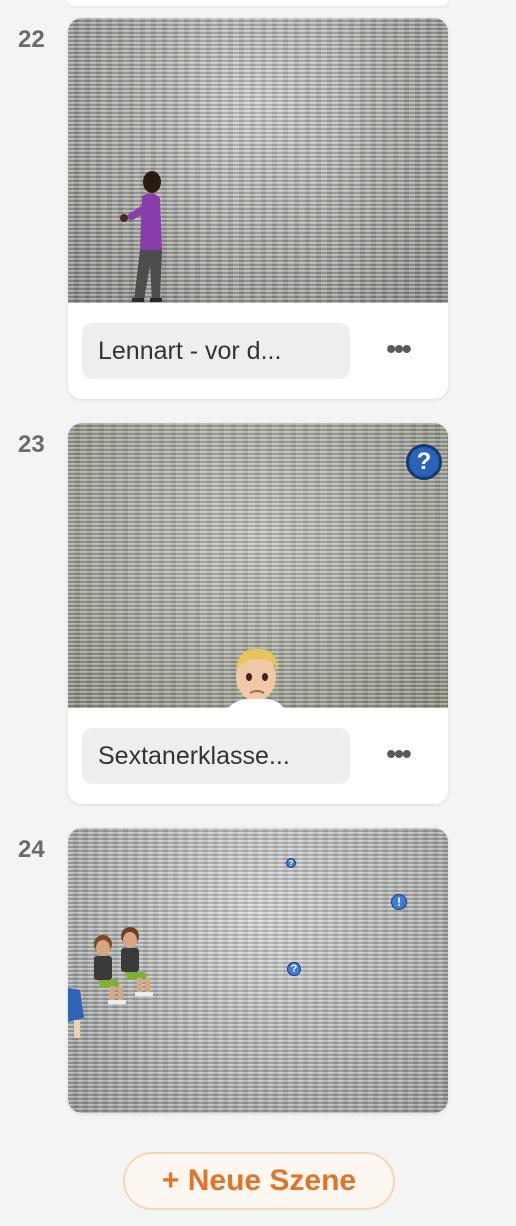 The height and width of the screenshot is (1226, 516). I want to click on previous-scene-card-edge, so click(258, 3).